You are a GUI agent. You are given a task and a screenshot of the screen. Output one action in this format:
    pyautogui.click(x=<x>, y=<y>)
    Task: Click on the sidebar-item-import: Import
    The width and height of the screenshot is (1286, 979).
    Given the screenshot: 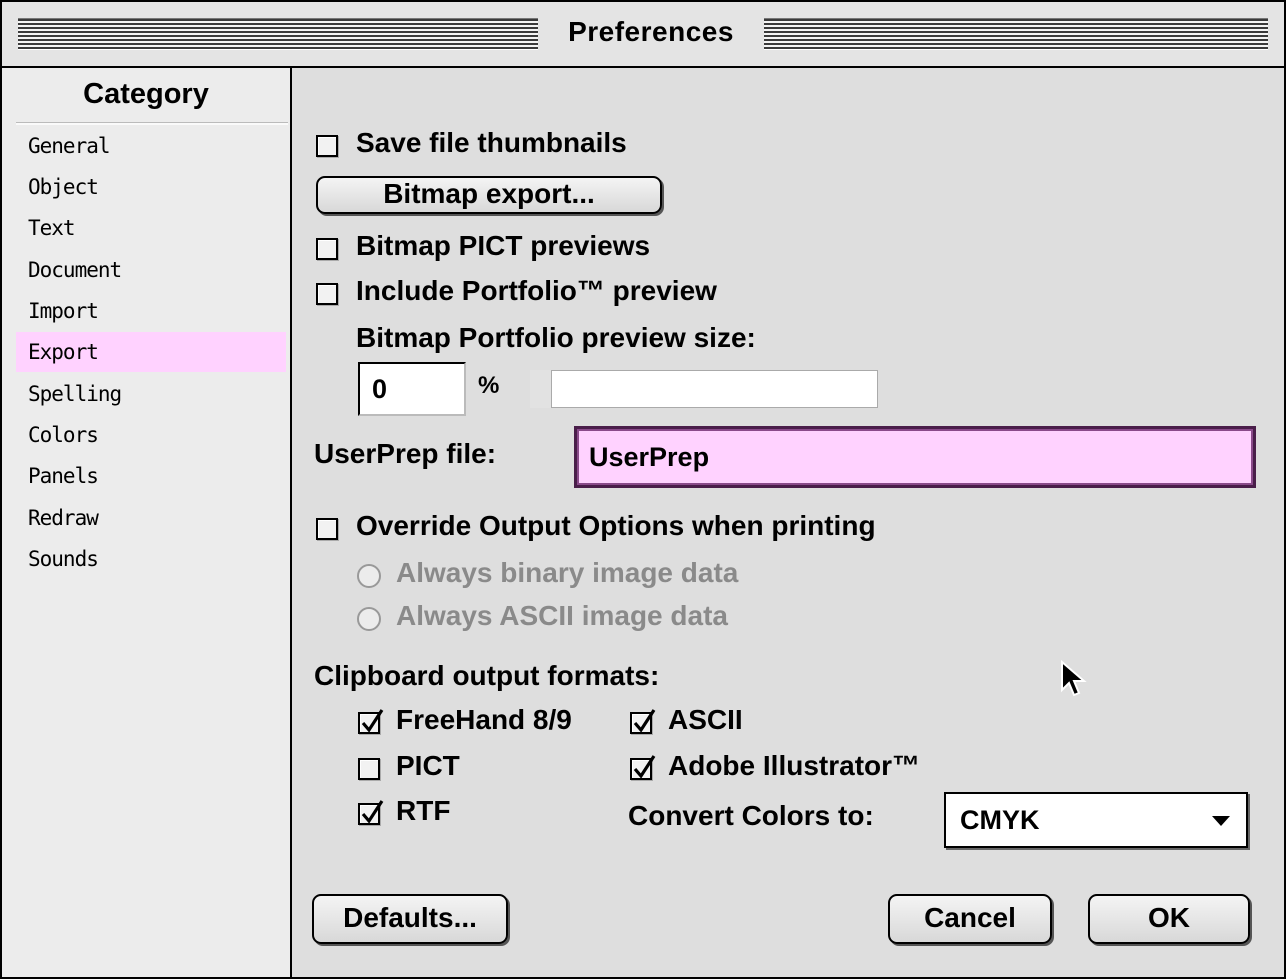 What is the action you would take?
    pyautogui.click(x=151, y=311)
    